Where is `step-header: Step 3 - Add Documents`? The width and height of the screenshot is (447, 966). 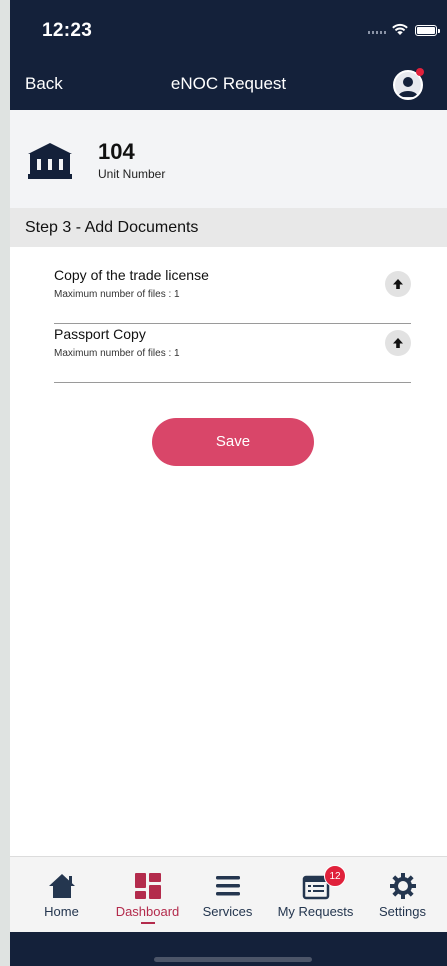
step-header: Step 3 - Add Documents is located at coordinates (228, 227).